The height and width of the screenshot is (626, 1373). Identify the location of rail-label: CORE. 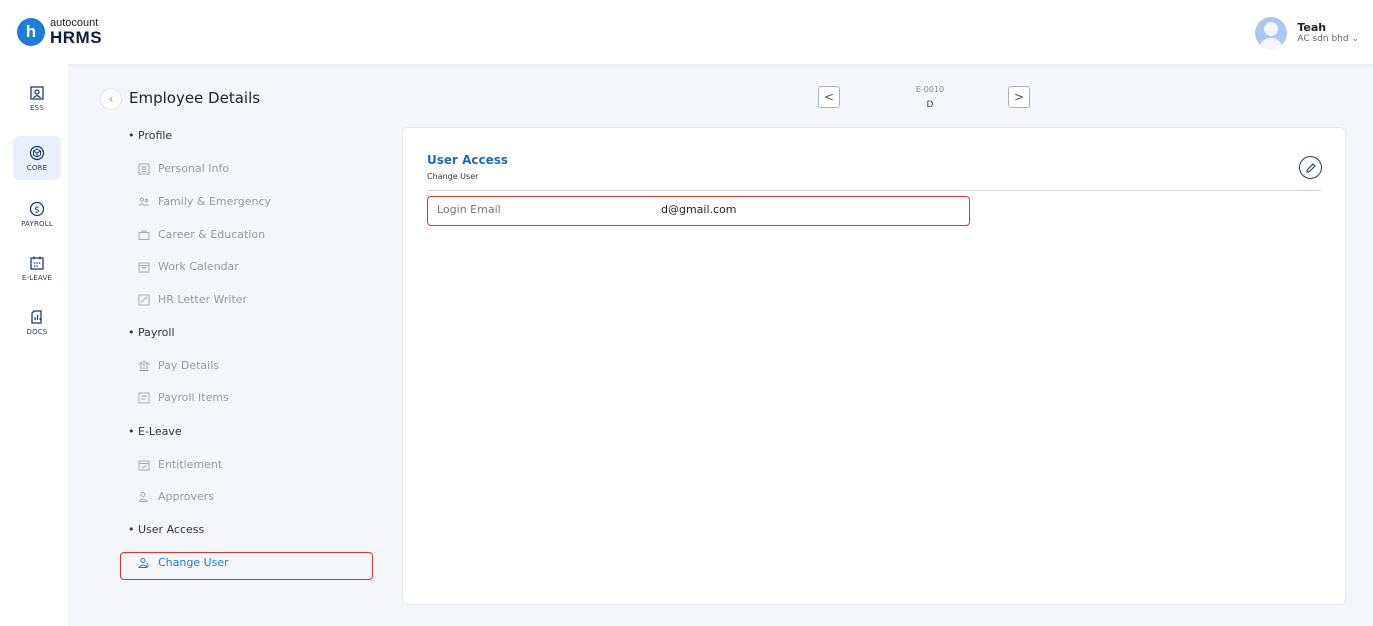
(37, 167).